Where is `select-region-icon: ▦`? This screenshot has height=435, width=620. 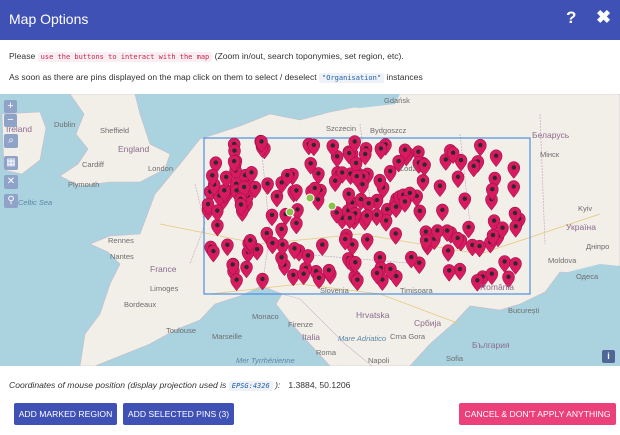 select-region-icon: ▦ is located at coordinates (11, 163).